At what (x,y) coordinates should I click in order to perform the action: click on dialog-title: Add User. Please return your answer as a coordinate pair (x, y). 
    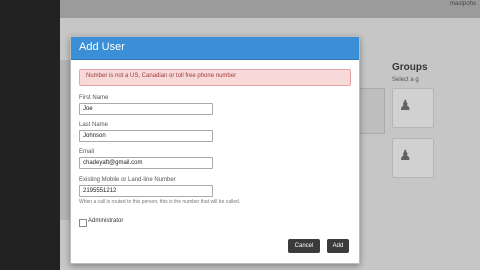
    Looking at the image, I should click on (102, 47).